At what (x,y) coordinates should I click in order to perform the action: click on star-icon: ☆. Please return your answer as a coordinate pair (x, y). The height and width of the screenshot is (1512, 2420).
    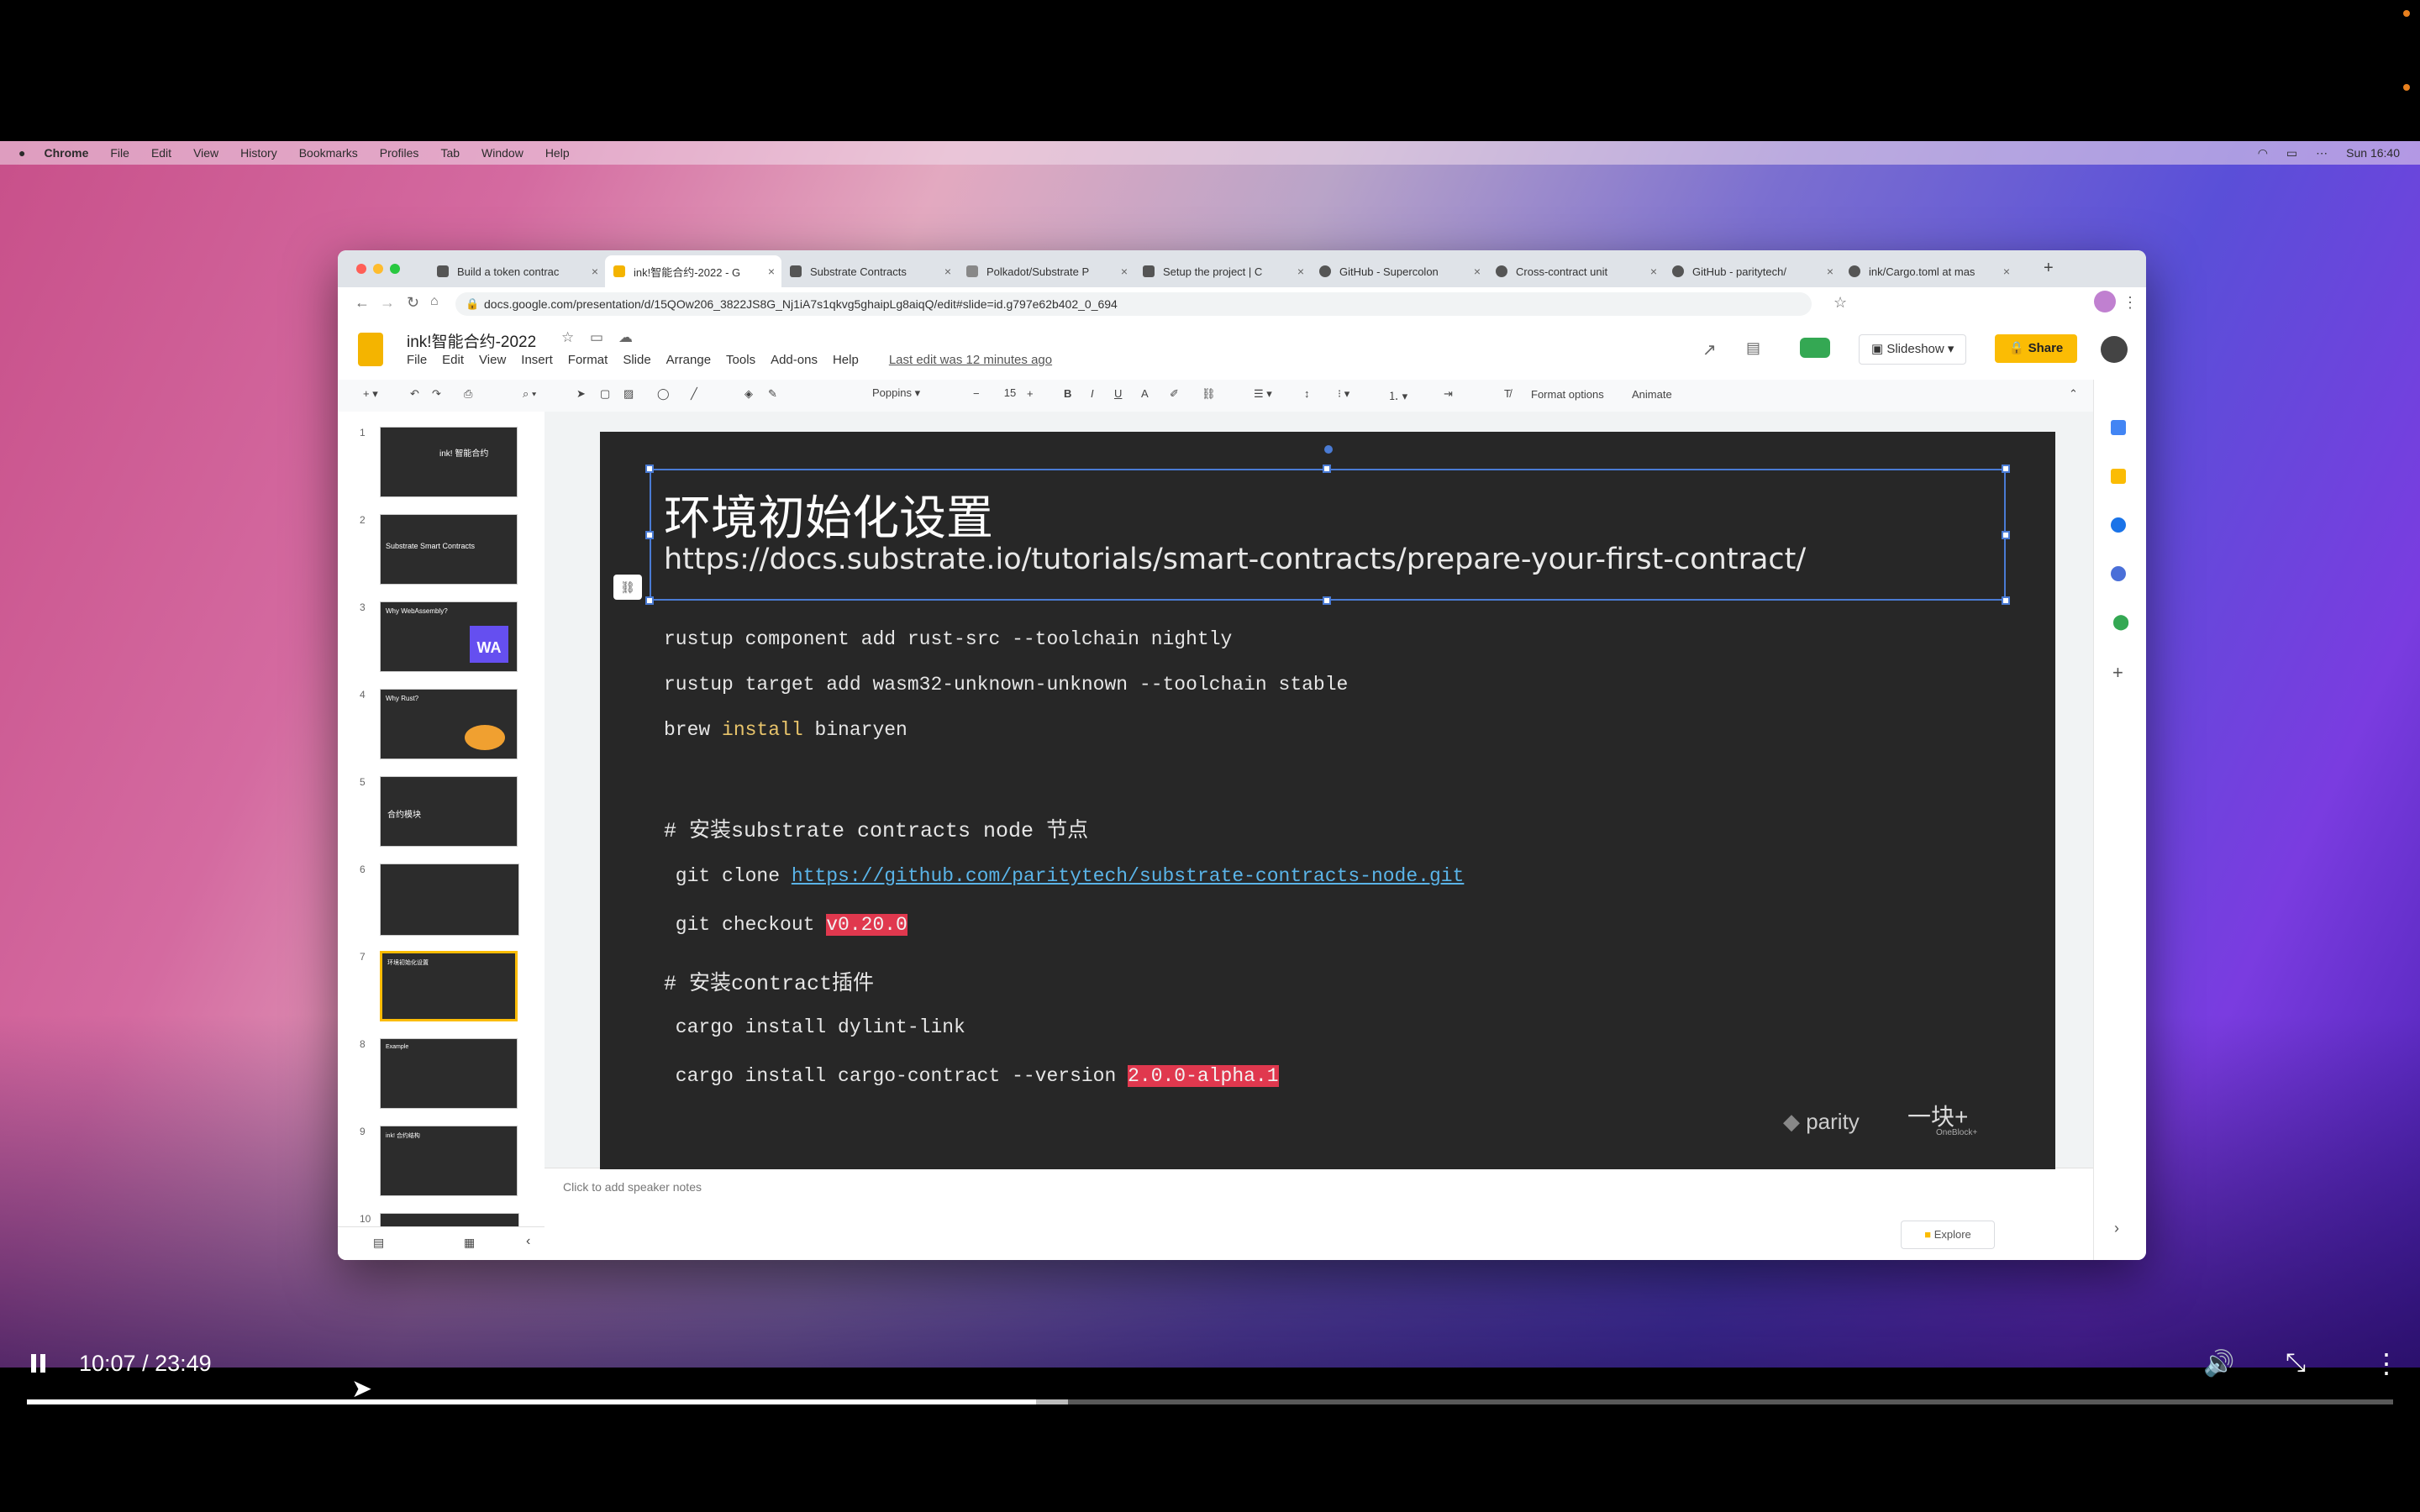
    Looking at the image, I should click on (567, 337).